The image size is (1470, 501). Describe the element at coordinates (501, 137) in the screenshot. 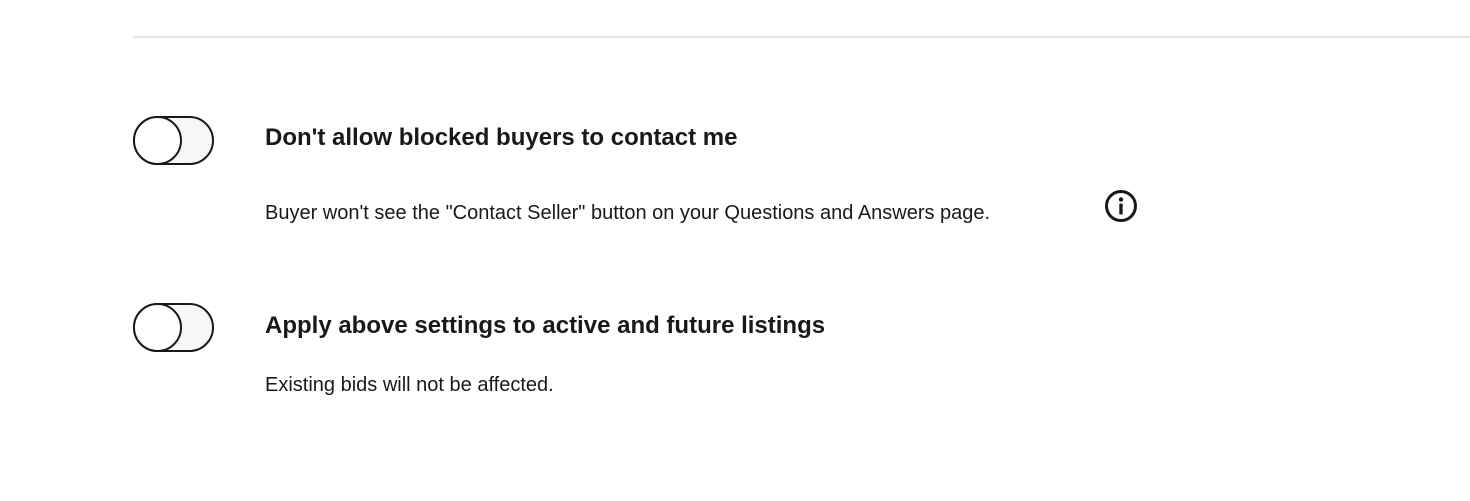

I see `block-contact-title: Don't allow blocked buyers to contact me` at that location.